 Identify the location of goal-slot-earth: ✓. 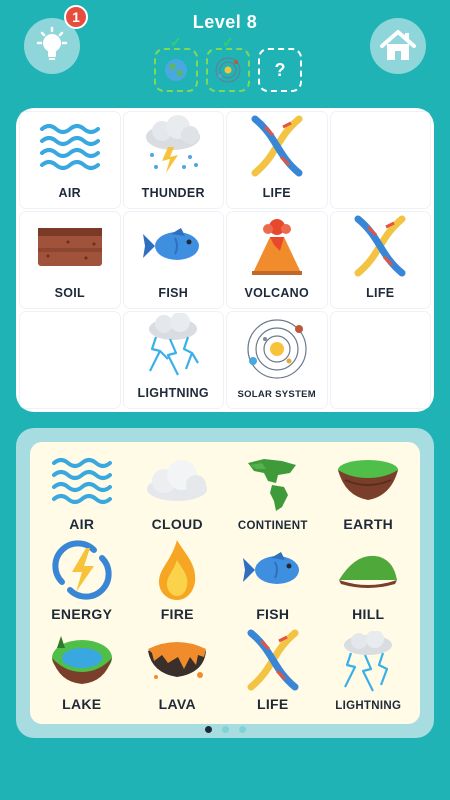
(176, 63).